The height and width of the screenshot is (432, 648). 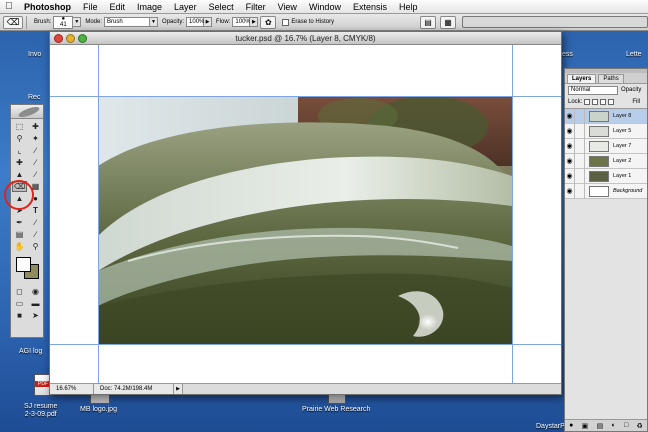 What do you see at coordinates (603, 102) in the screenshot?
I see `lock-position-checkbox` at bounding box center [603, 102].